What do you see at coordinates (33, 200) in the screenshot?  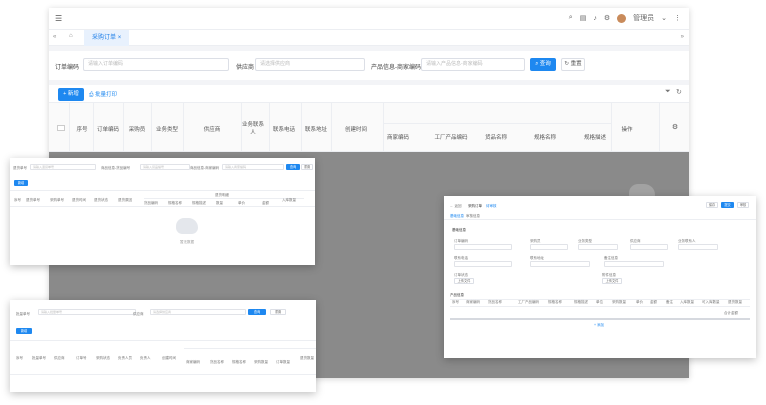 I see `header-cell: 退货单号` at bounding box center [33, 200].